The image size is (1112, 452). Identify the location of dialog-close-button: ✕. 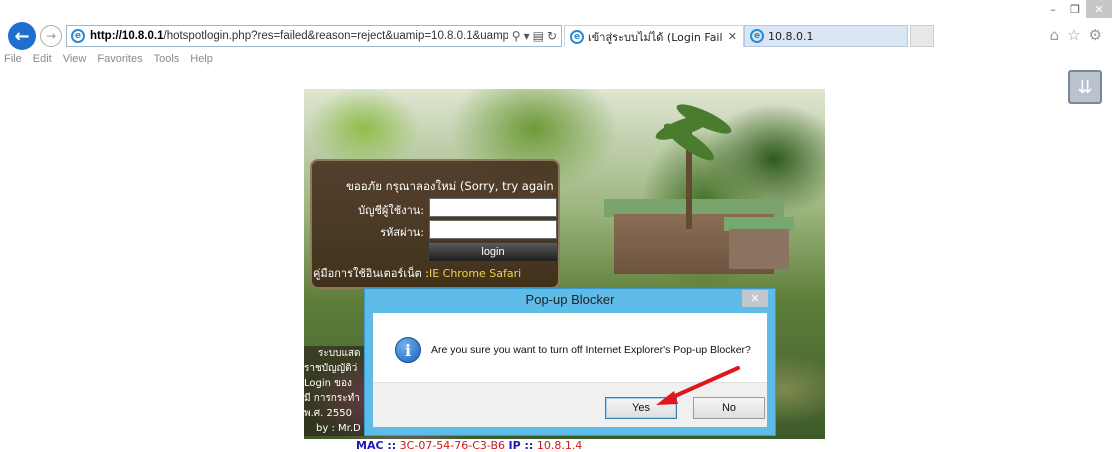
(755, 298).